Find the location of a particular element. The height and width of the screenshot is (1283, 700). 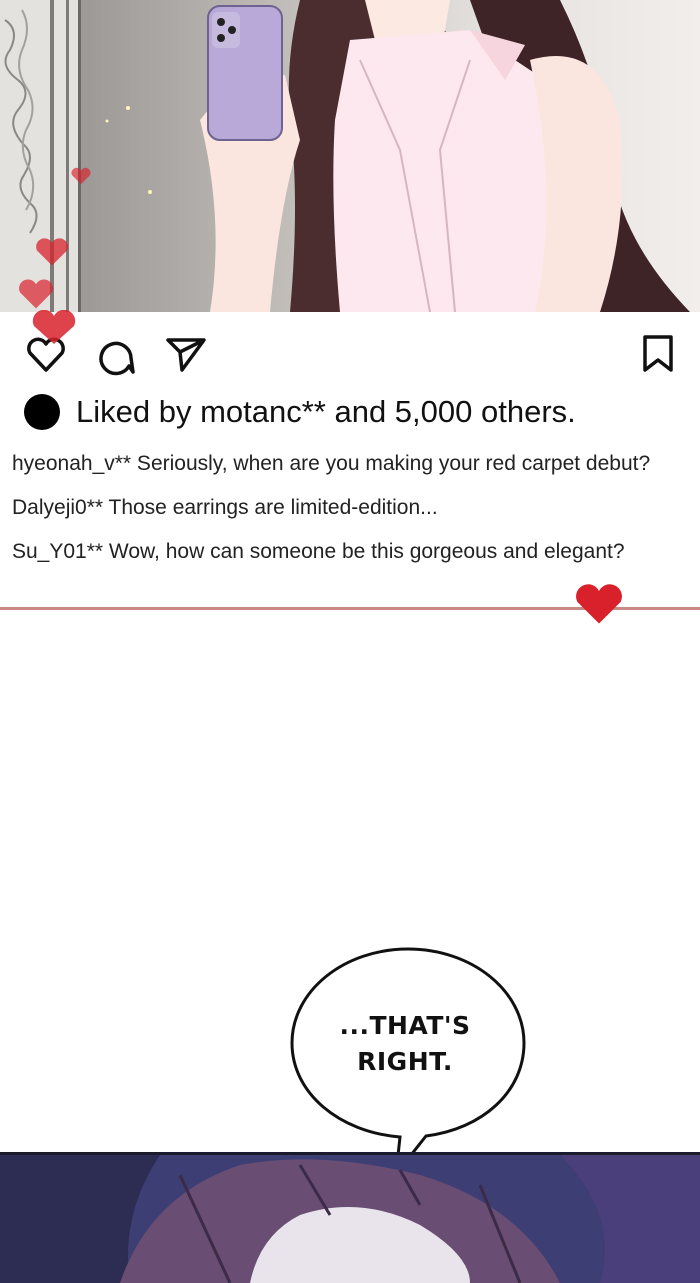

likes-summary: Liked by motanc** and 5,000 others. is located at coordinates (300, 412).